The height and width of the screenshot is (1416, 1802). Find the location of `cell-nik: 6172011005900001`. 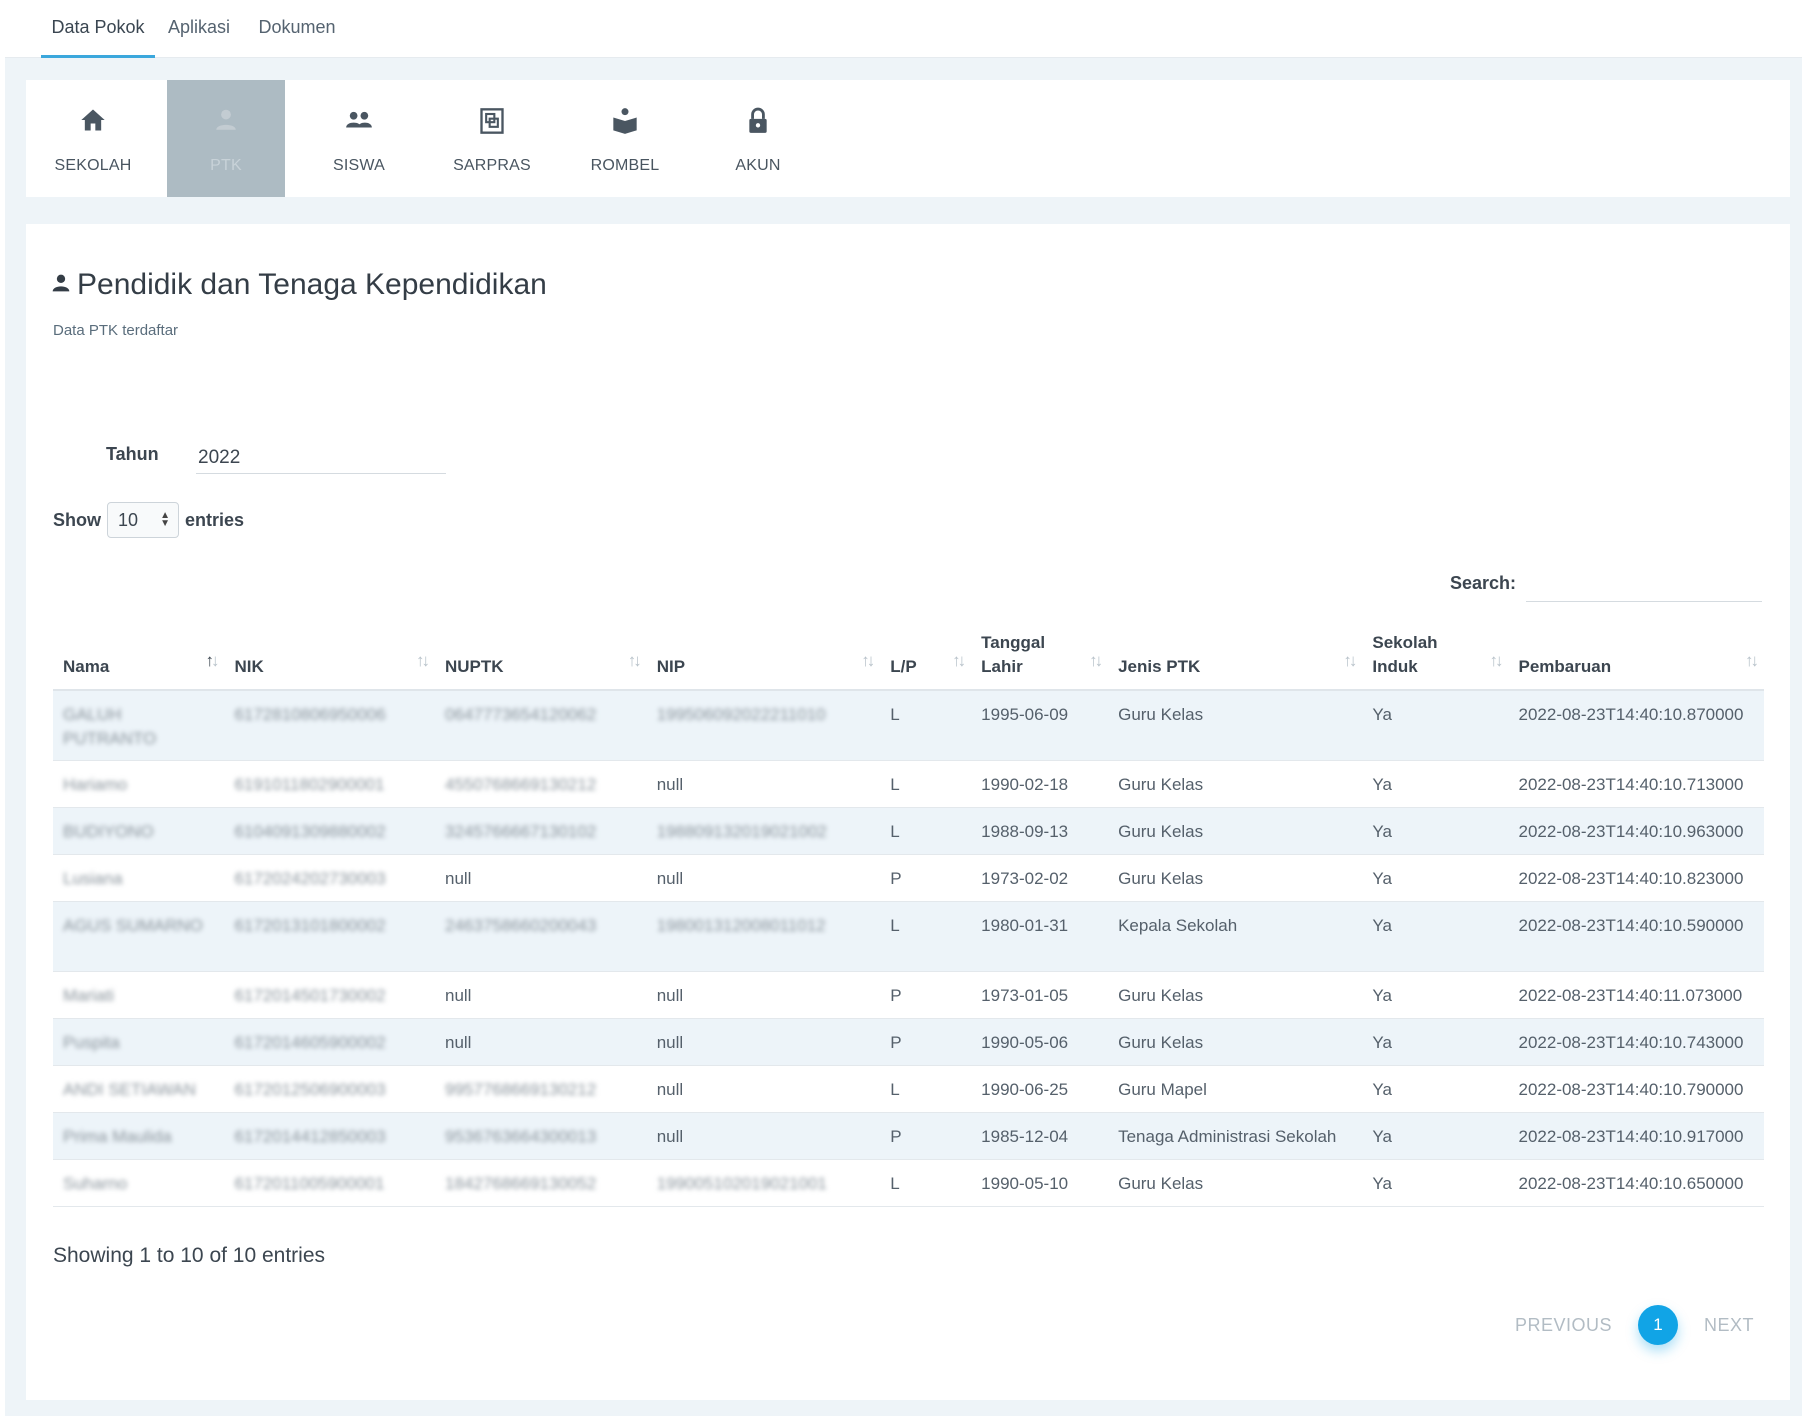

cell-nik: 6172011005900001 is located at coordinates (329, 1183).